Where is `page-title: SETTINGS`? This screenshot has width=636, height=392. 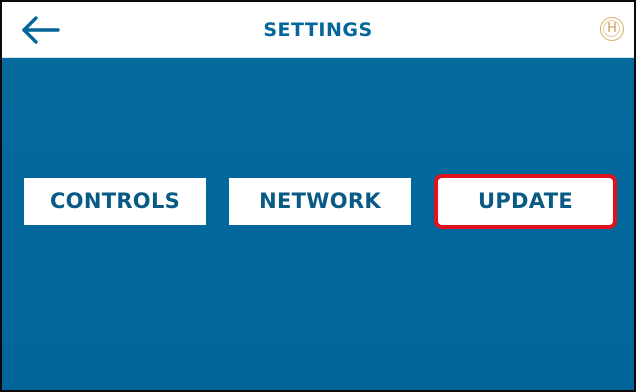 page-title: SETTINGS is located at coordinates (318, 30).